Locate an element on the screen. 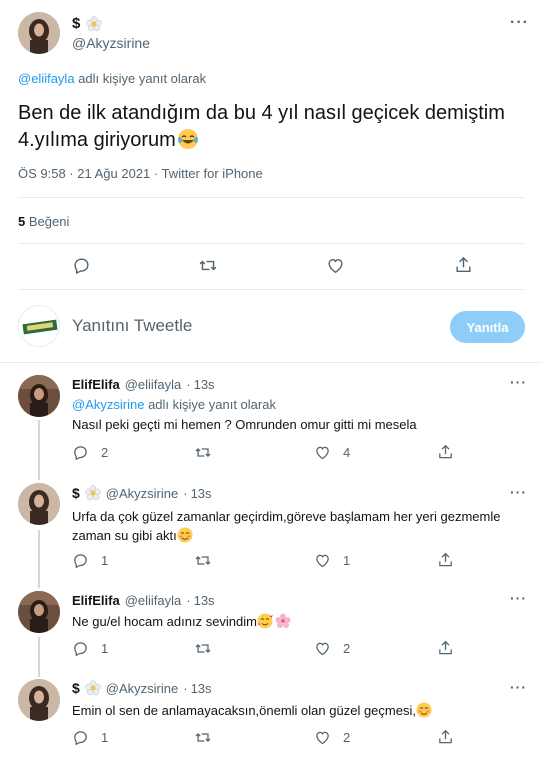 The image size is (542, 757). author-display-name: $ is located at coordinates (76, 23).